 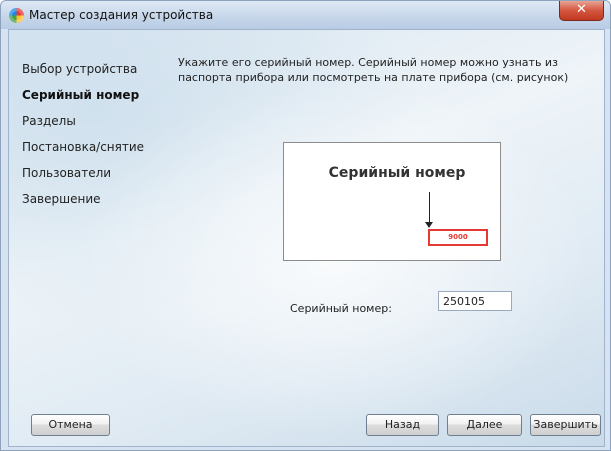 I want to click on close-button: ✕, so click(x=581, y=11).